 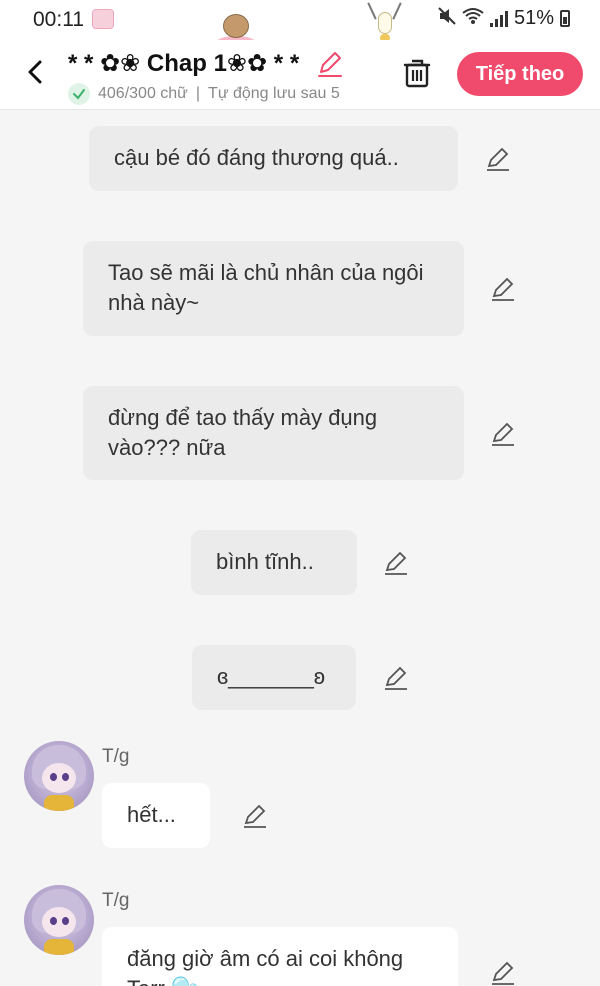 What do you see at coordinates (300, 20) in the screenshot?
I see `status-bar: 00:11 51%` at bounding box center [300, 20].